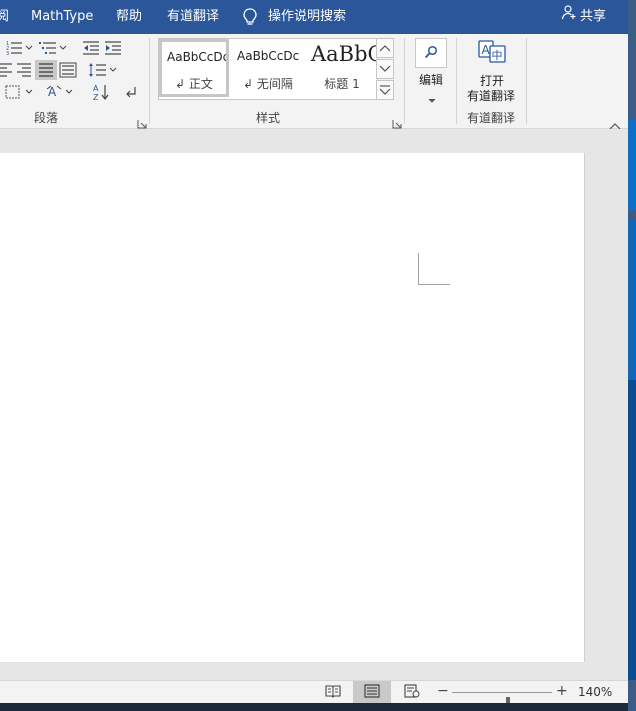 The image size is (636, 711). Describe the element at coordinates (491, 118) in the screenshot. I see `youdao-group-label: 有道翻译` at that location.